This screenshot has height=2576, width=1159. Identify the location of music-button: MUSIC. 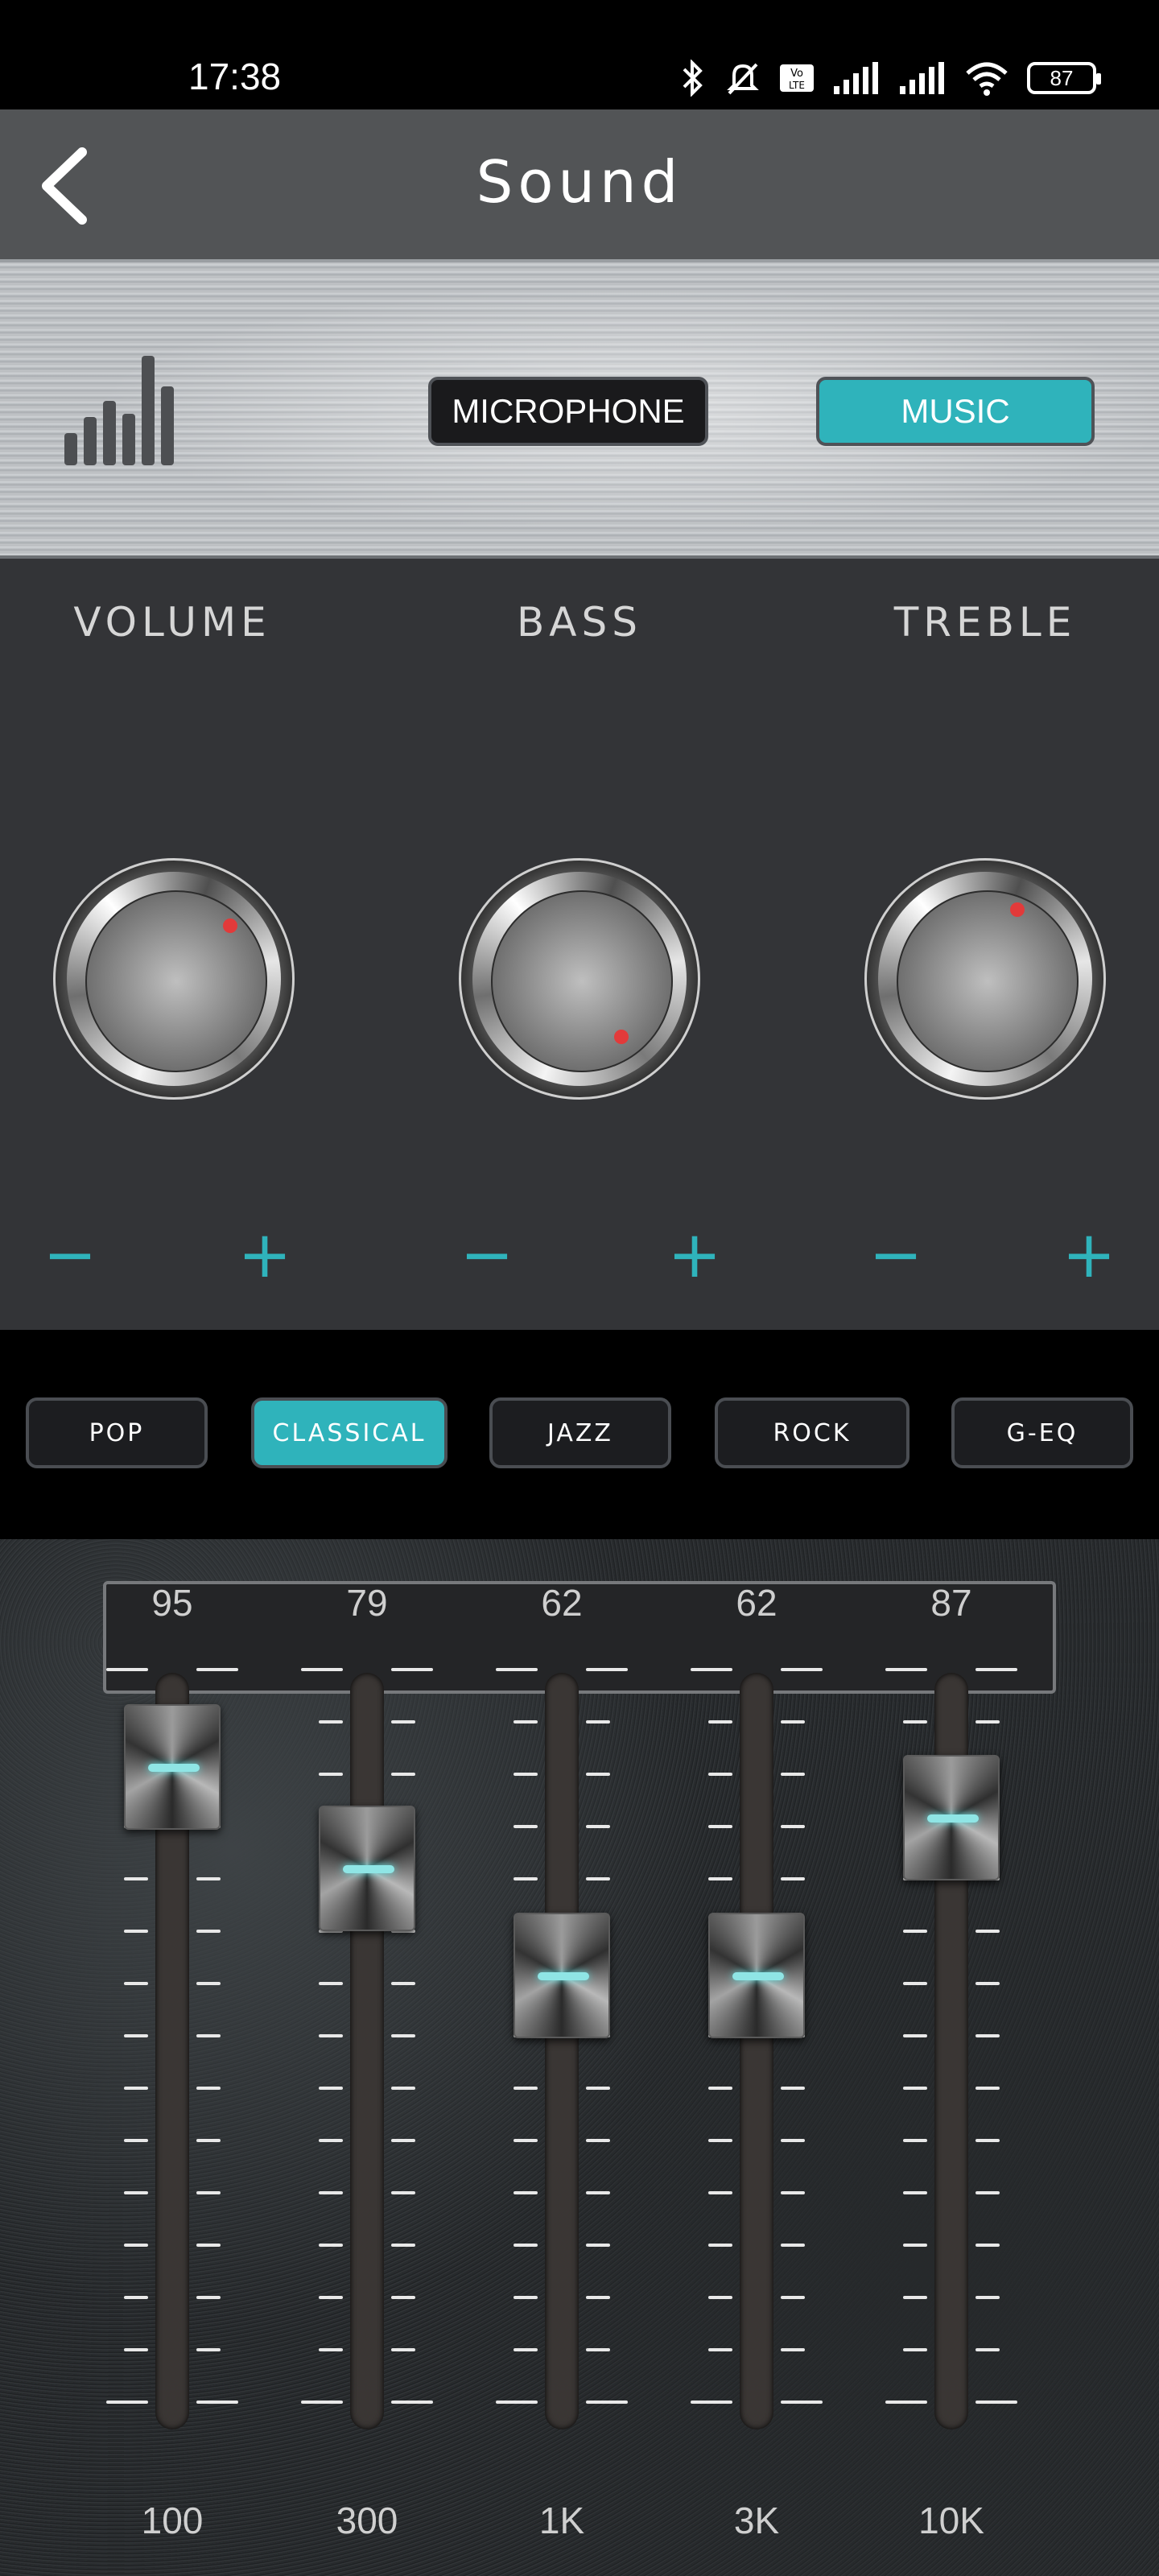
(955, 411).